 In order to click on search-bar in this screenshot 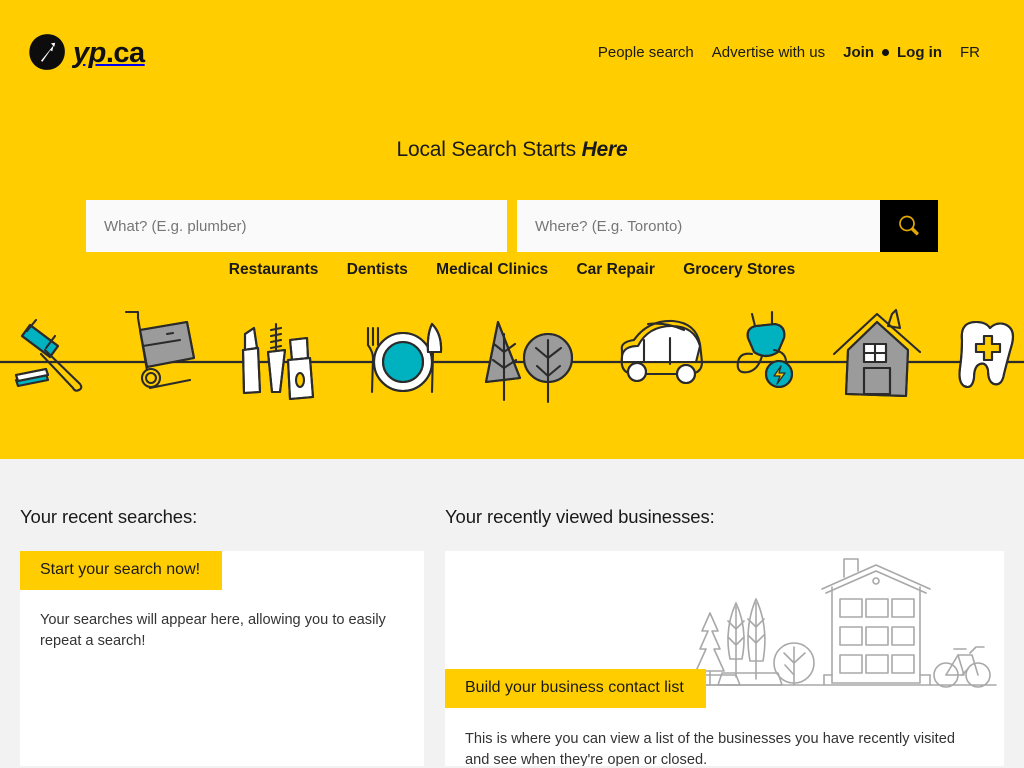, I will do `click(512, 226)`.